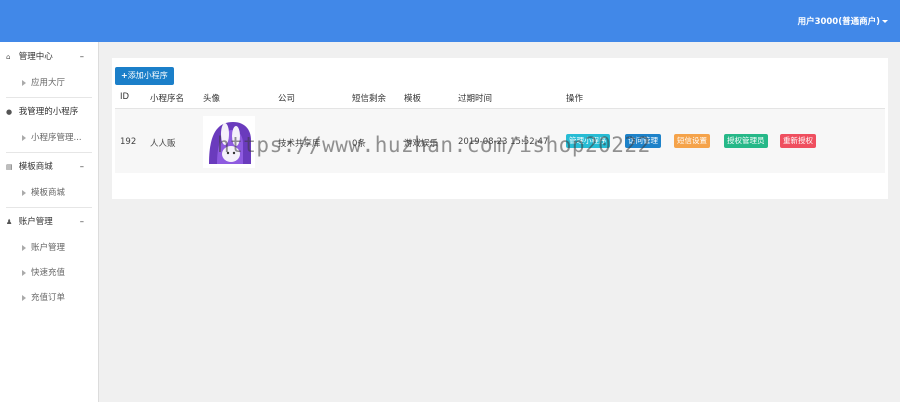 The width and height of the screenshot is (900, 402). What do you see at coordinates (9, 222) in the screenshot?
I see `user-icon: ♟` at bounding box center [9, 222].